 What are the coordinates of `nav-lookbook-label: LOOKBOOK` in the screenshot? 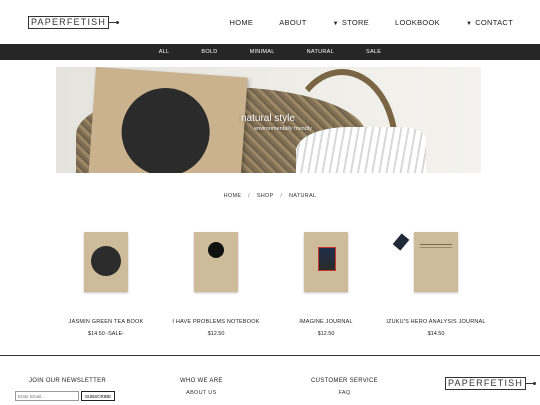 It's located at (417, 22).